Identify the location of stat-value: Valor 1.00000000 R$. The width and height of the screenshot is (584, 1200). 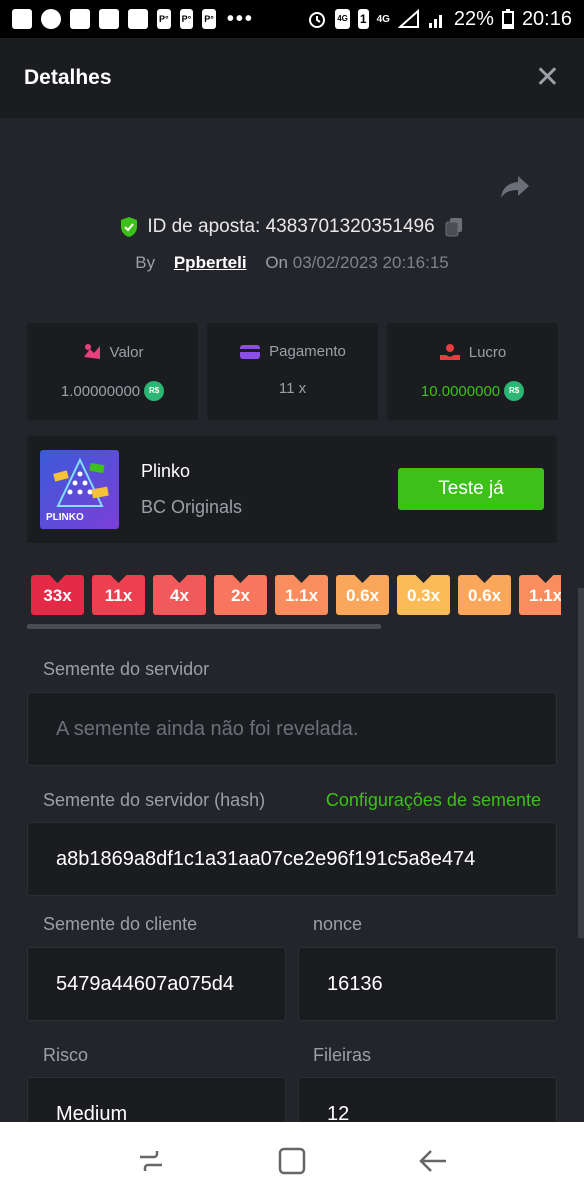
(112, 371).